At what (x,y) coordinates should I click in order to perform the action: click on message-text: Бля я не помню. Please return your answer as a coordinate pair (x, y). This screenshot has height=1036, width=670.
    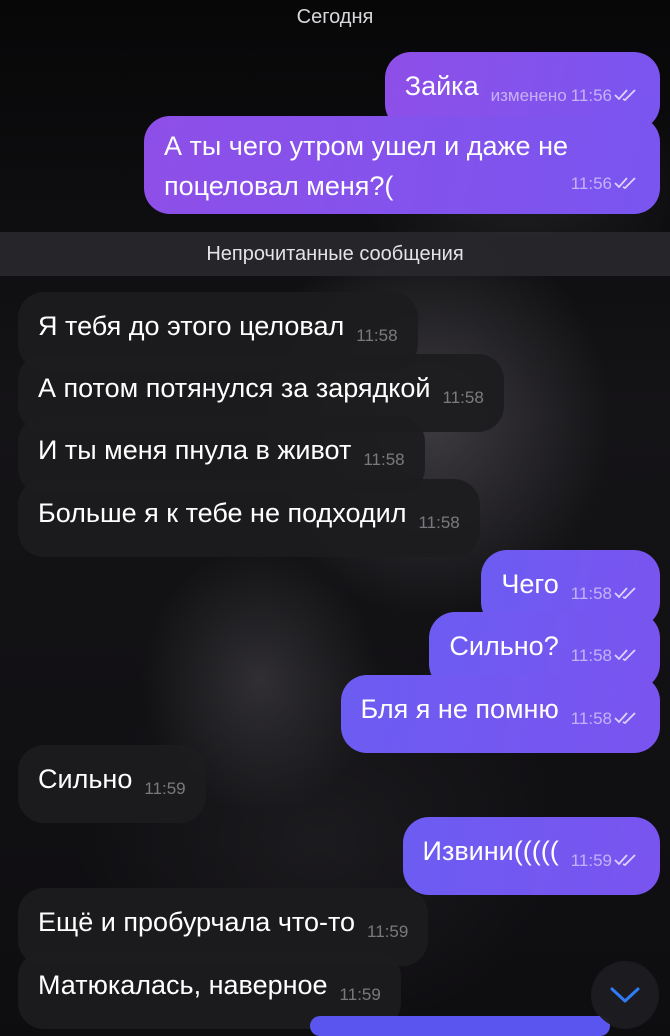
    Looking at the image, I should click on (459, 709).